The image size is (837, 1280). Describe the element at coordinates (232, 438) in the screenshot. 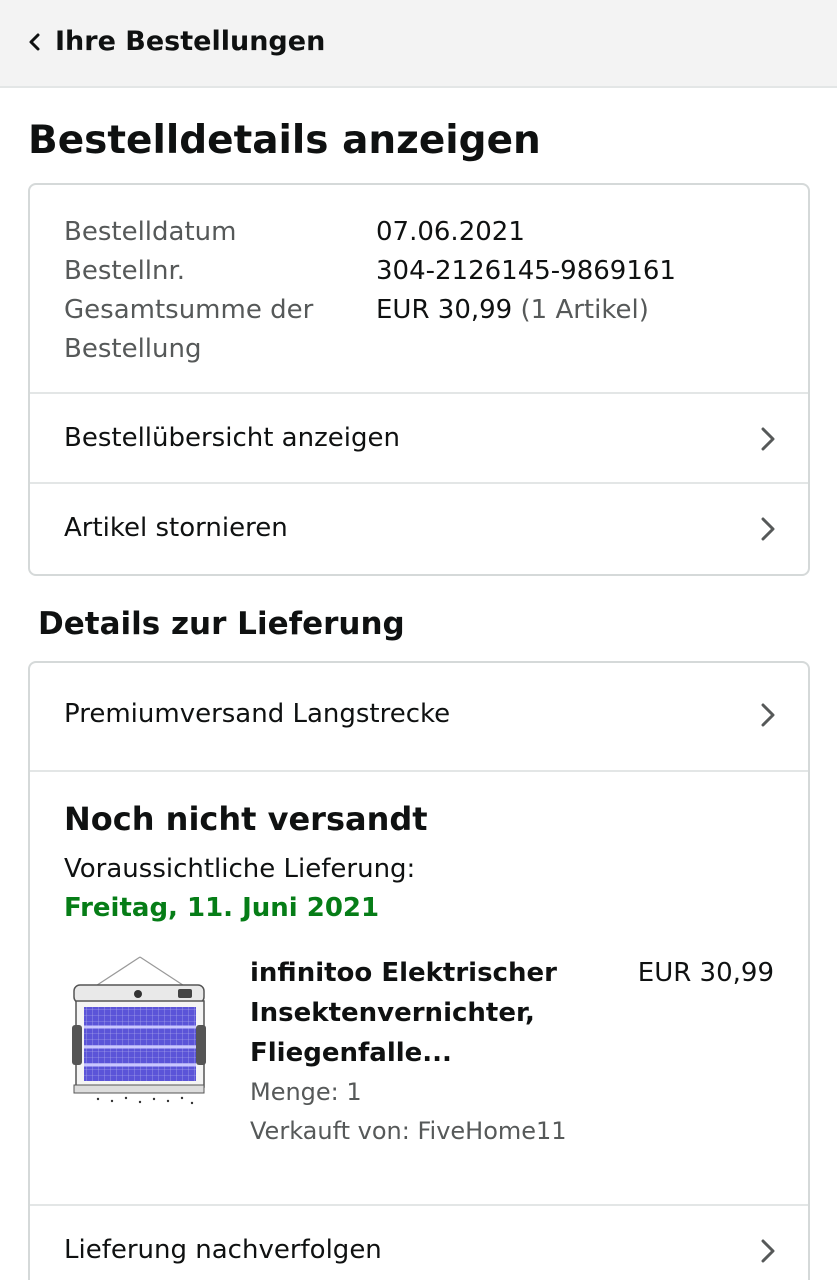

I see `view-order-summary-label: Bestellübersicht anzeigen` at that location.